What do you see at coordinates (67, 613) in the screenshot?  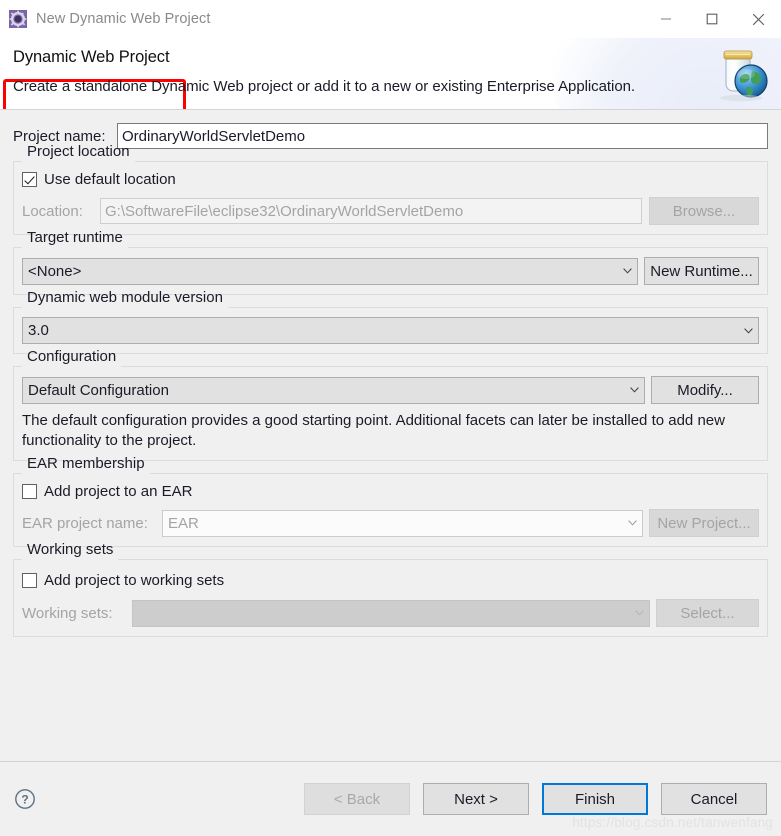 I see `working-sets-label: Working sets:` at bounding box center [67, 613].